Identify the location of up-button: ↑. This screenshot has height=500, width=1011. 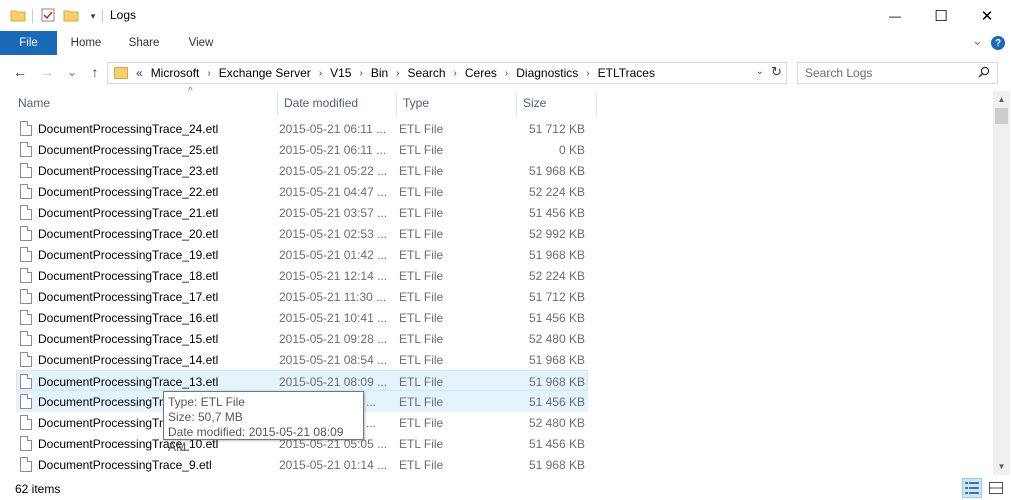
(95, 72).